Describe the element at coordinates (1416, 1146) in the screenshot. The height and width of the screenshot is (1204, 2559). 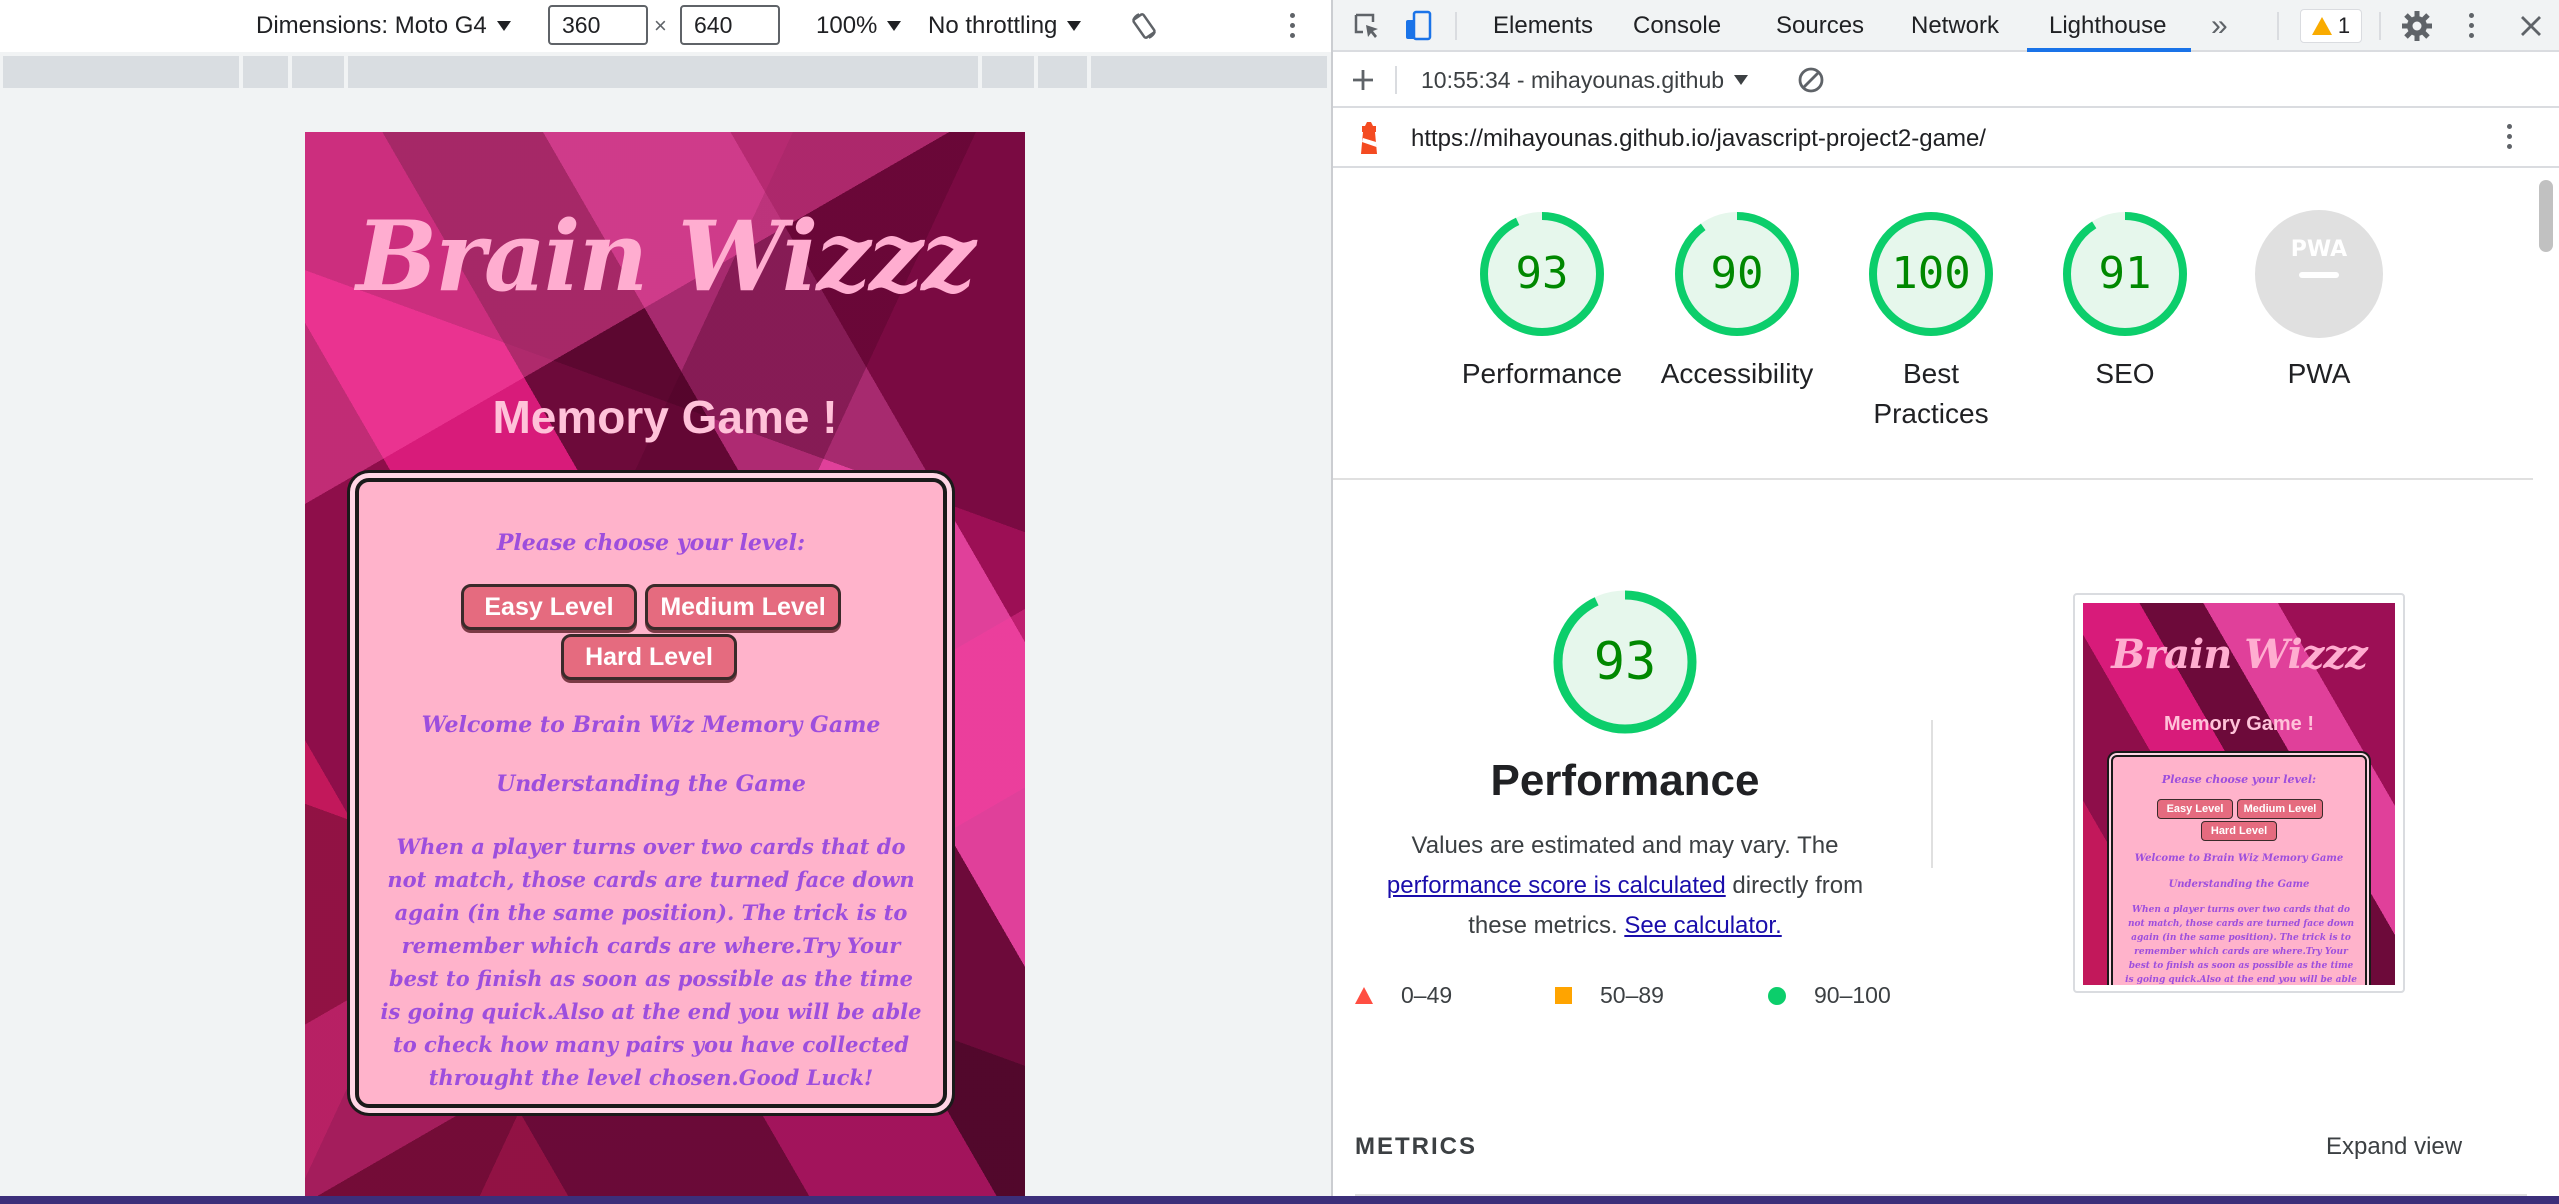
I see `metrics-heading: METRICS` at that location.